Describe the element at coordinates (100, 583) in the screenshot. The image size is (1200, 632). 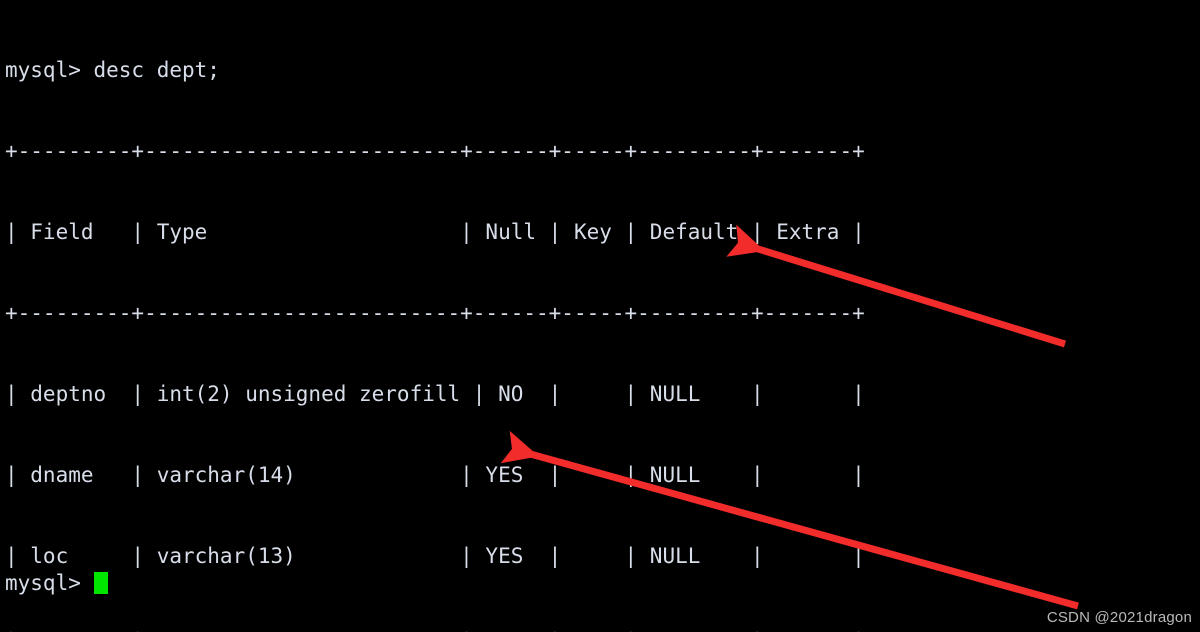
I see `text-cursor` at that location.